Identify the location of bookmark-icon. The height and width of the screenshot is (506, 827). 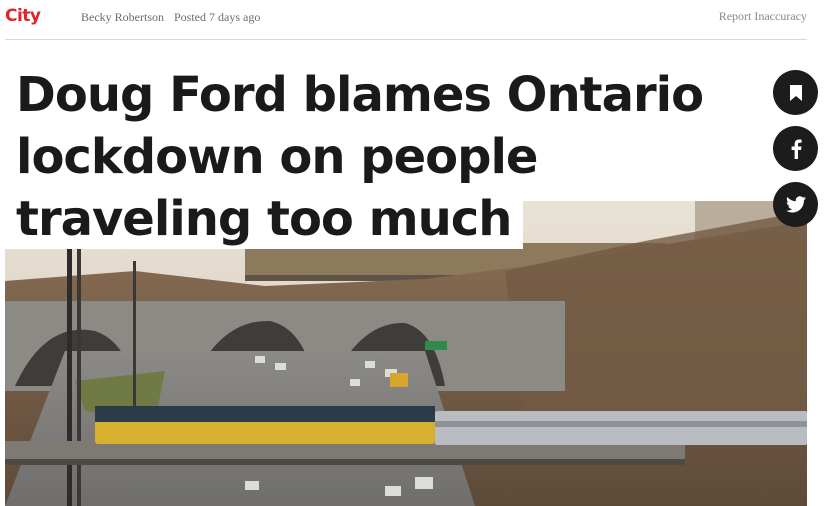
(795, 92).